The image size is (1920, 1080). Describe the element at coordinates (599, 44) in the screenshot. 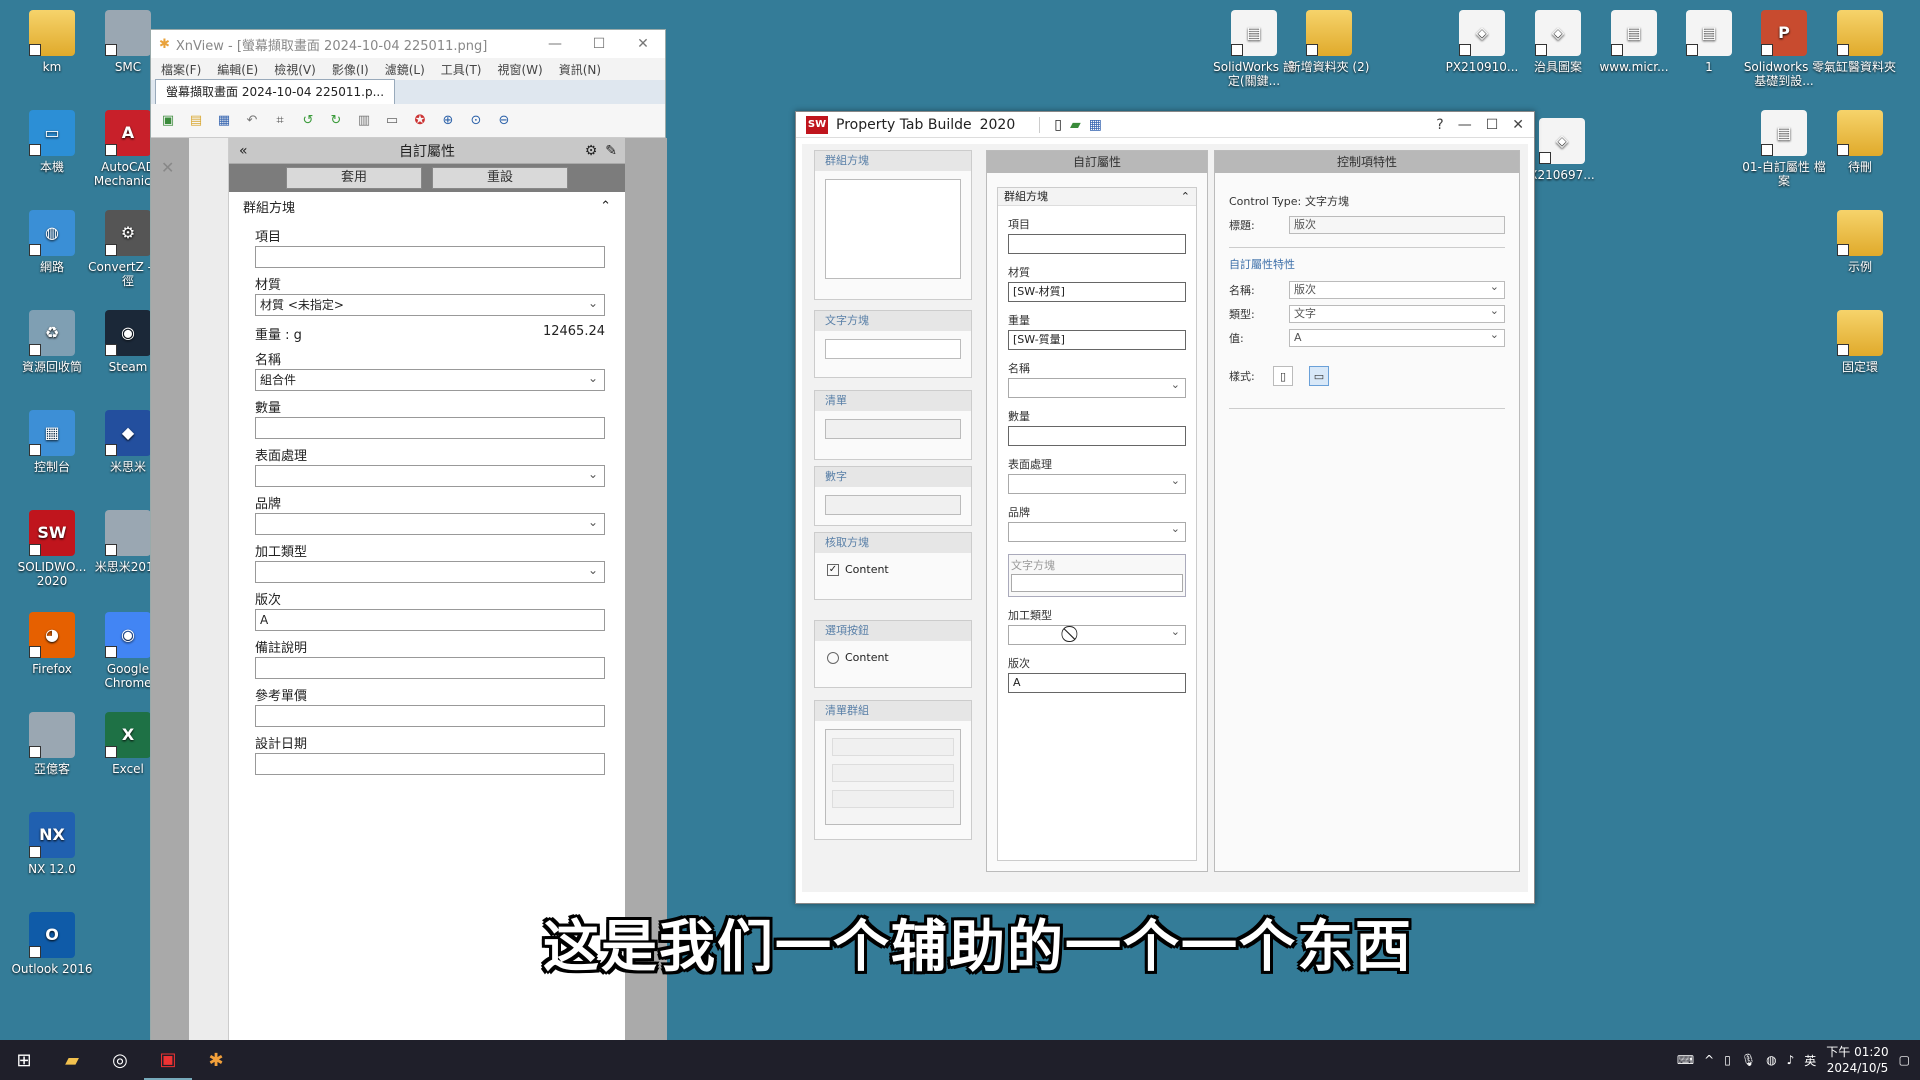

I see `maximize-icon: ☐` at that location.